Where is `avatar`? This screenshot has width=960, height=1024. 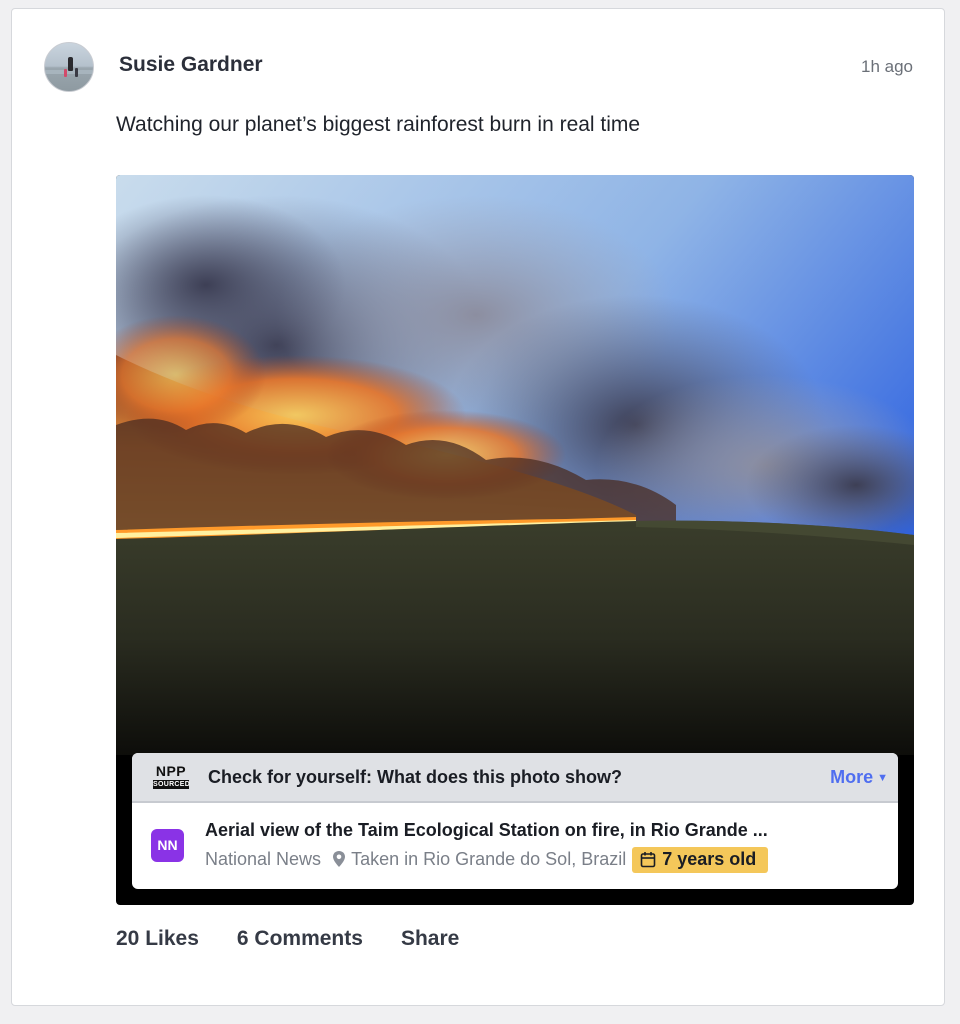
avatar is located at coordinates (69, 67).